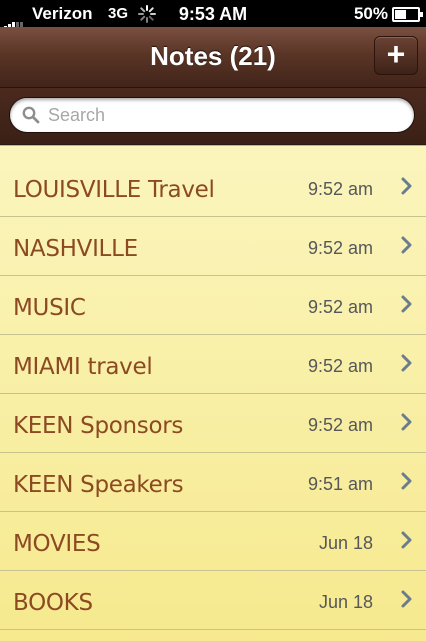  What do you see at coordinates (49, 308) in the screenshot?
I see `note-title: MUSIC` at bounding box center [49, 308].